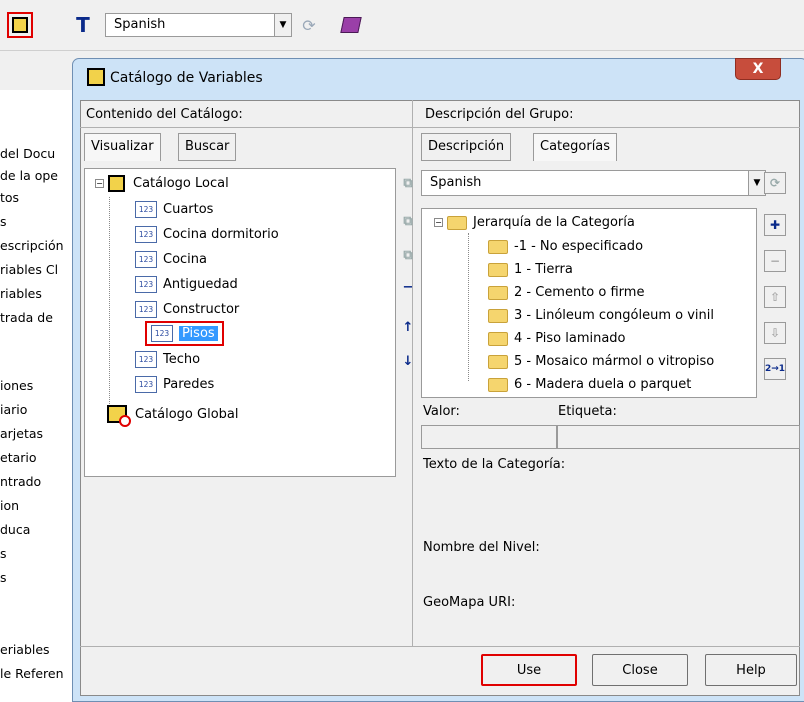 Image resolution: width=804 pixels, height=702 pixels. Describe the element at coordinates (775, 261) in the screenshot. I see `remove-category-button: −` at that location.